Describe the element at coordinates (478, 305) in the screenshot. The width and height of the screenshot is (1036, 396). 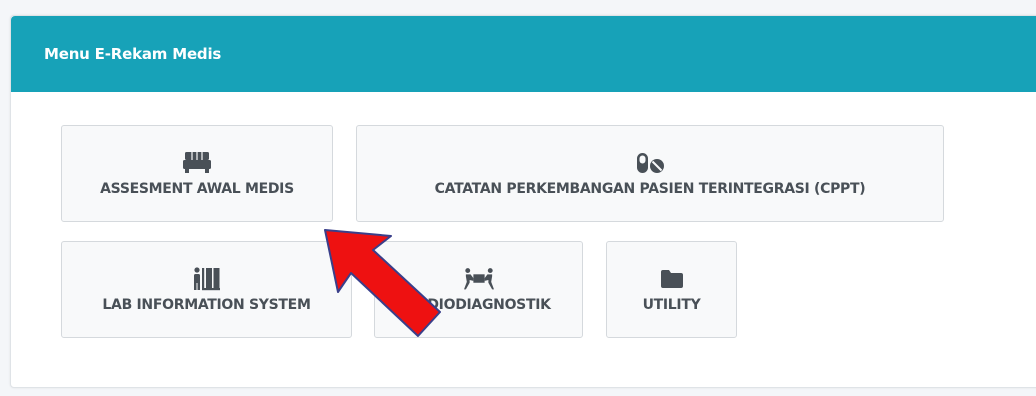
I see `radiodiagnostik-label: RADIODIAGNOSTIK` at that location.